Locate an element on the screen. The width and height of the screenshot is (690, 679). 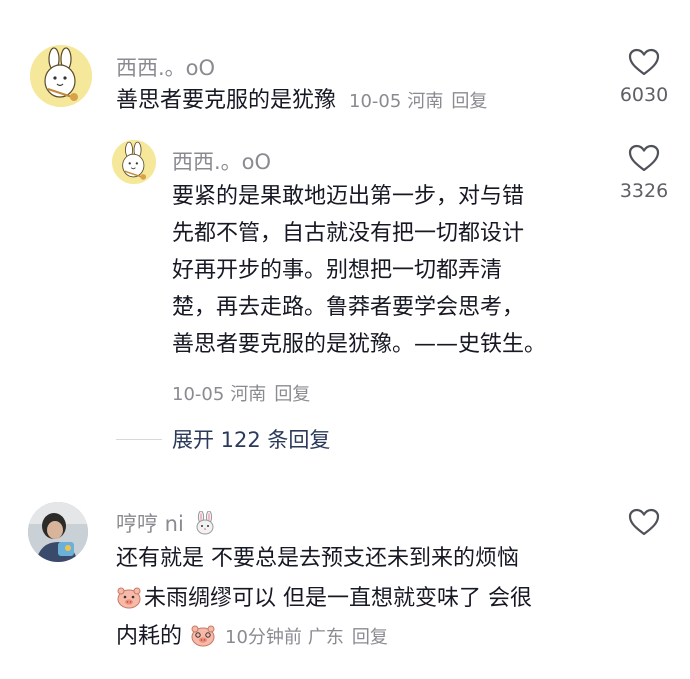
comment-username: 哼哼 ni is located at coordinates (166, 523).